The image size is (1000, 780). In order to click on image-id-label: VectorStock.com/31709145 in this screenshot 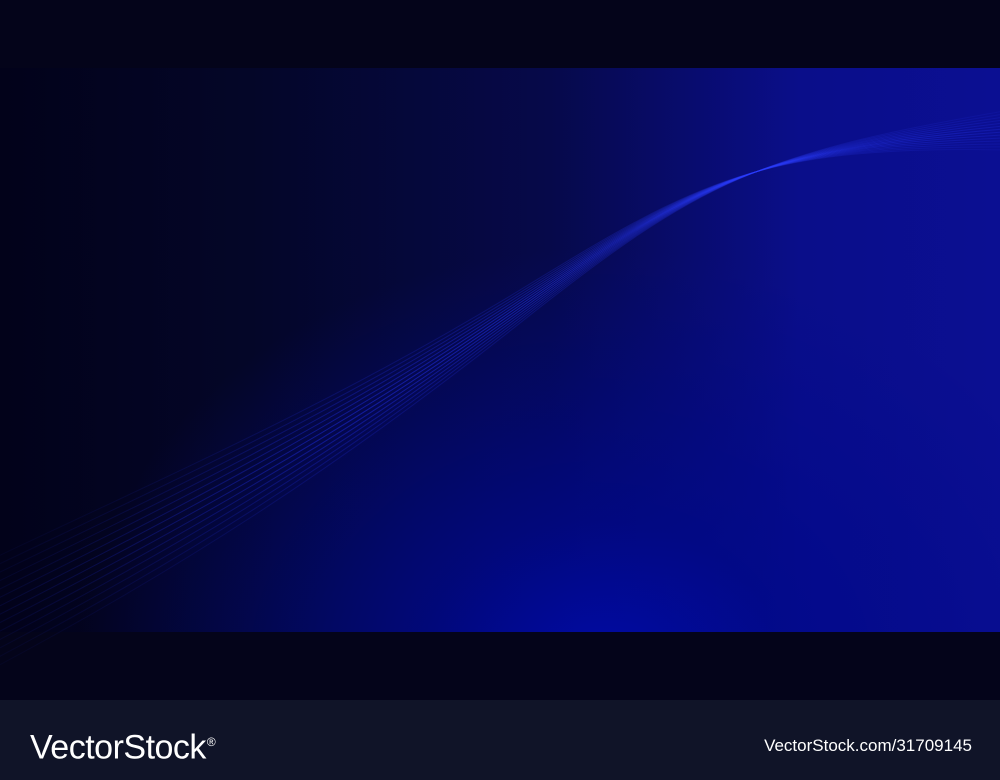, I will do `click(868, 745)`.